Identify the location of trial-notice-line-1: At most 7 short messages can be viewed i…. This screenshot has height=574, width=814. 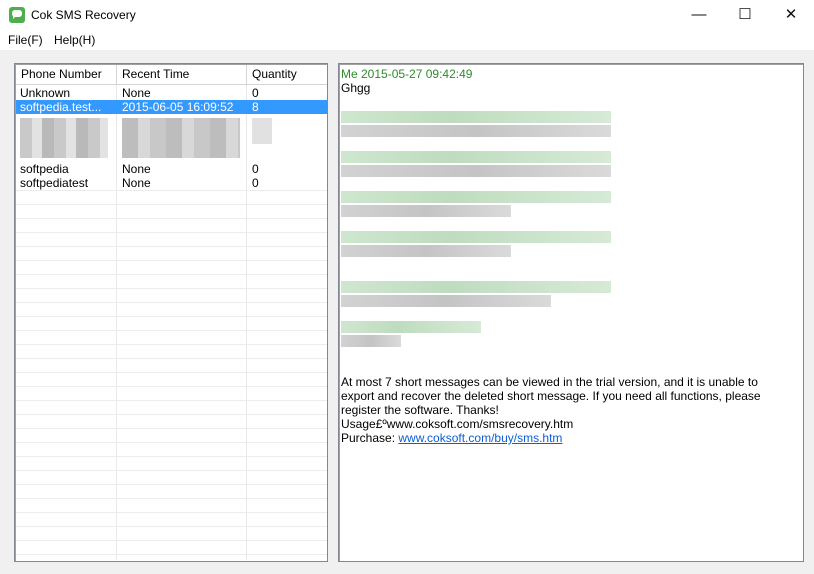
(549, 382).